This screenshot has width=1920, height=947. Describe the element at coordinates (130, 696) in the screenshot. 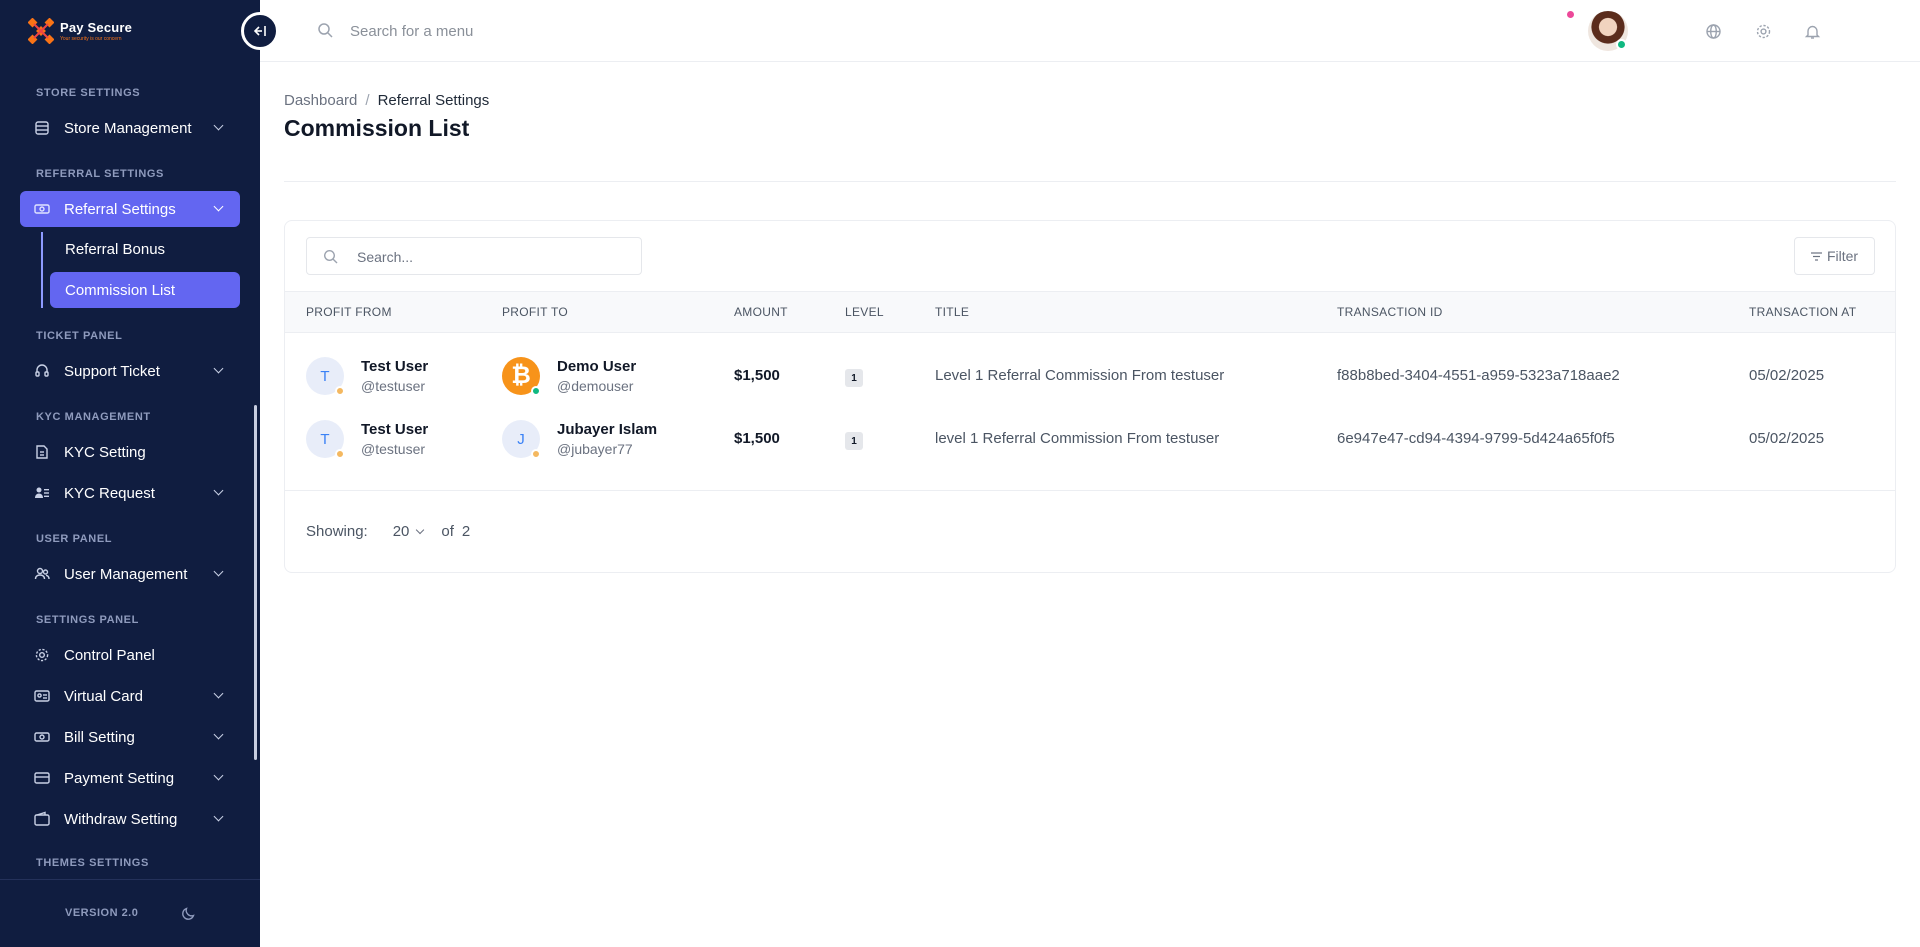

I see `sidebar-item-virtual-card: Virtual Card` at that location.